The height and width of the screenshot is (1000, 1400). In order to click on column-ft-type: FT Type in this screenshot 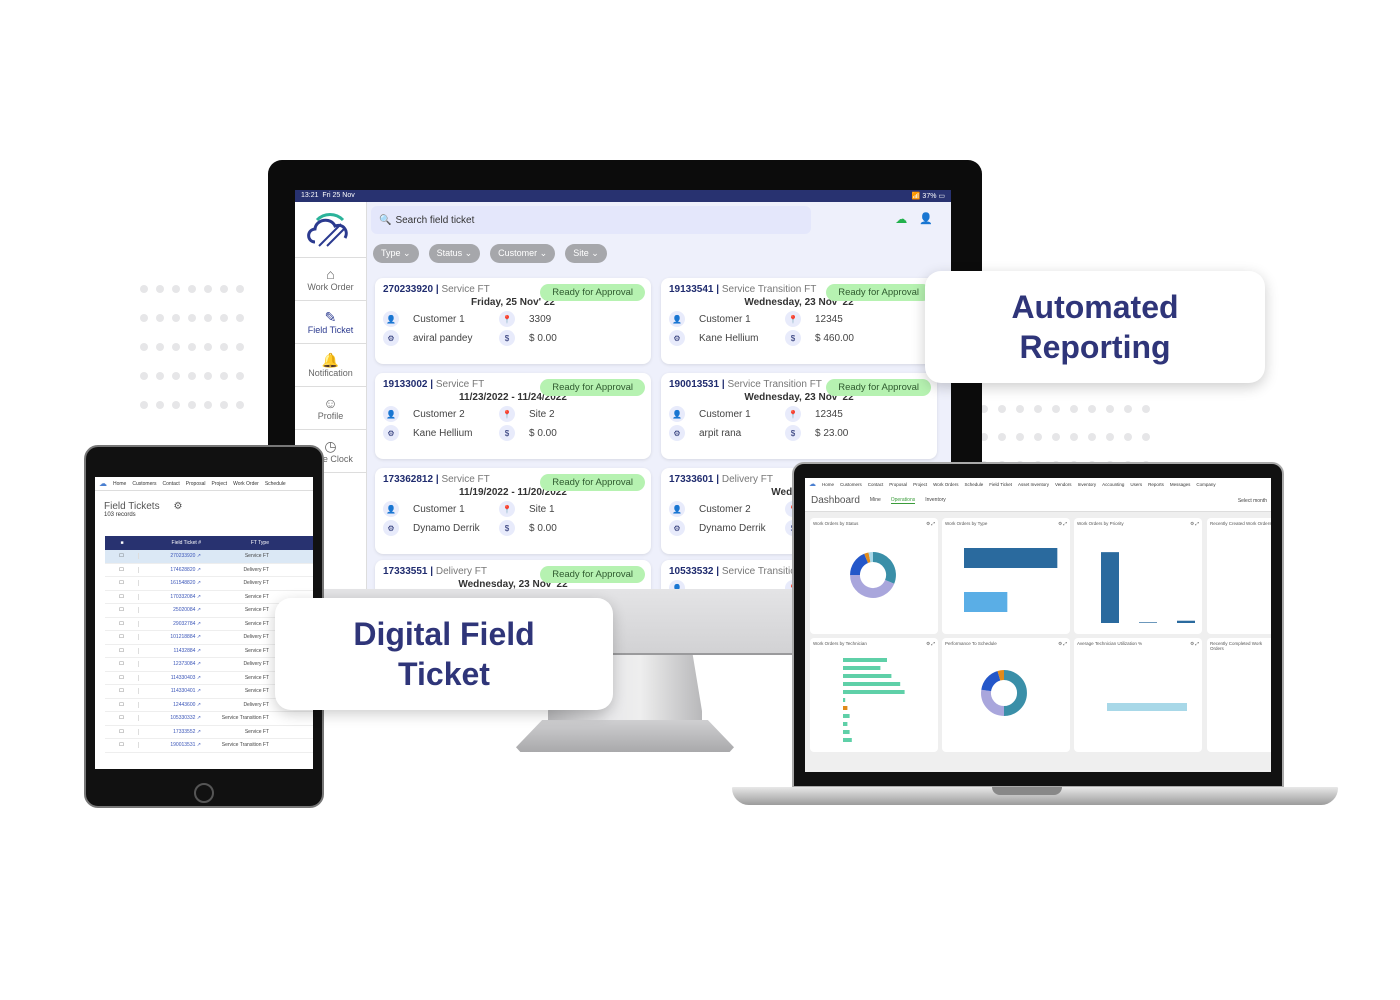, I will do `click(237, 543)`.